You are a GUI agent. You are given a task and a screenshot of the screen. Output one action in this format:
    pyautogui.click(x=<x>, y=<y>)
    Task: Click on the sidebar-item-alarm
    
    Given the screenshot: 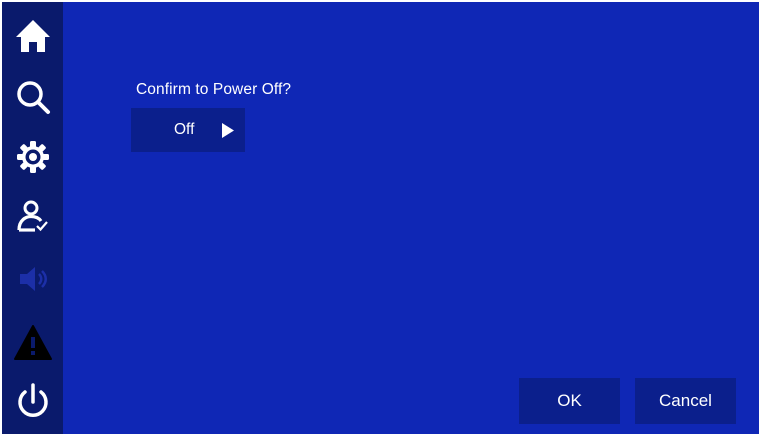 What is the action you would take?
    pyautogui.click(x=32, y=343)
    